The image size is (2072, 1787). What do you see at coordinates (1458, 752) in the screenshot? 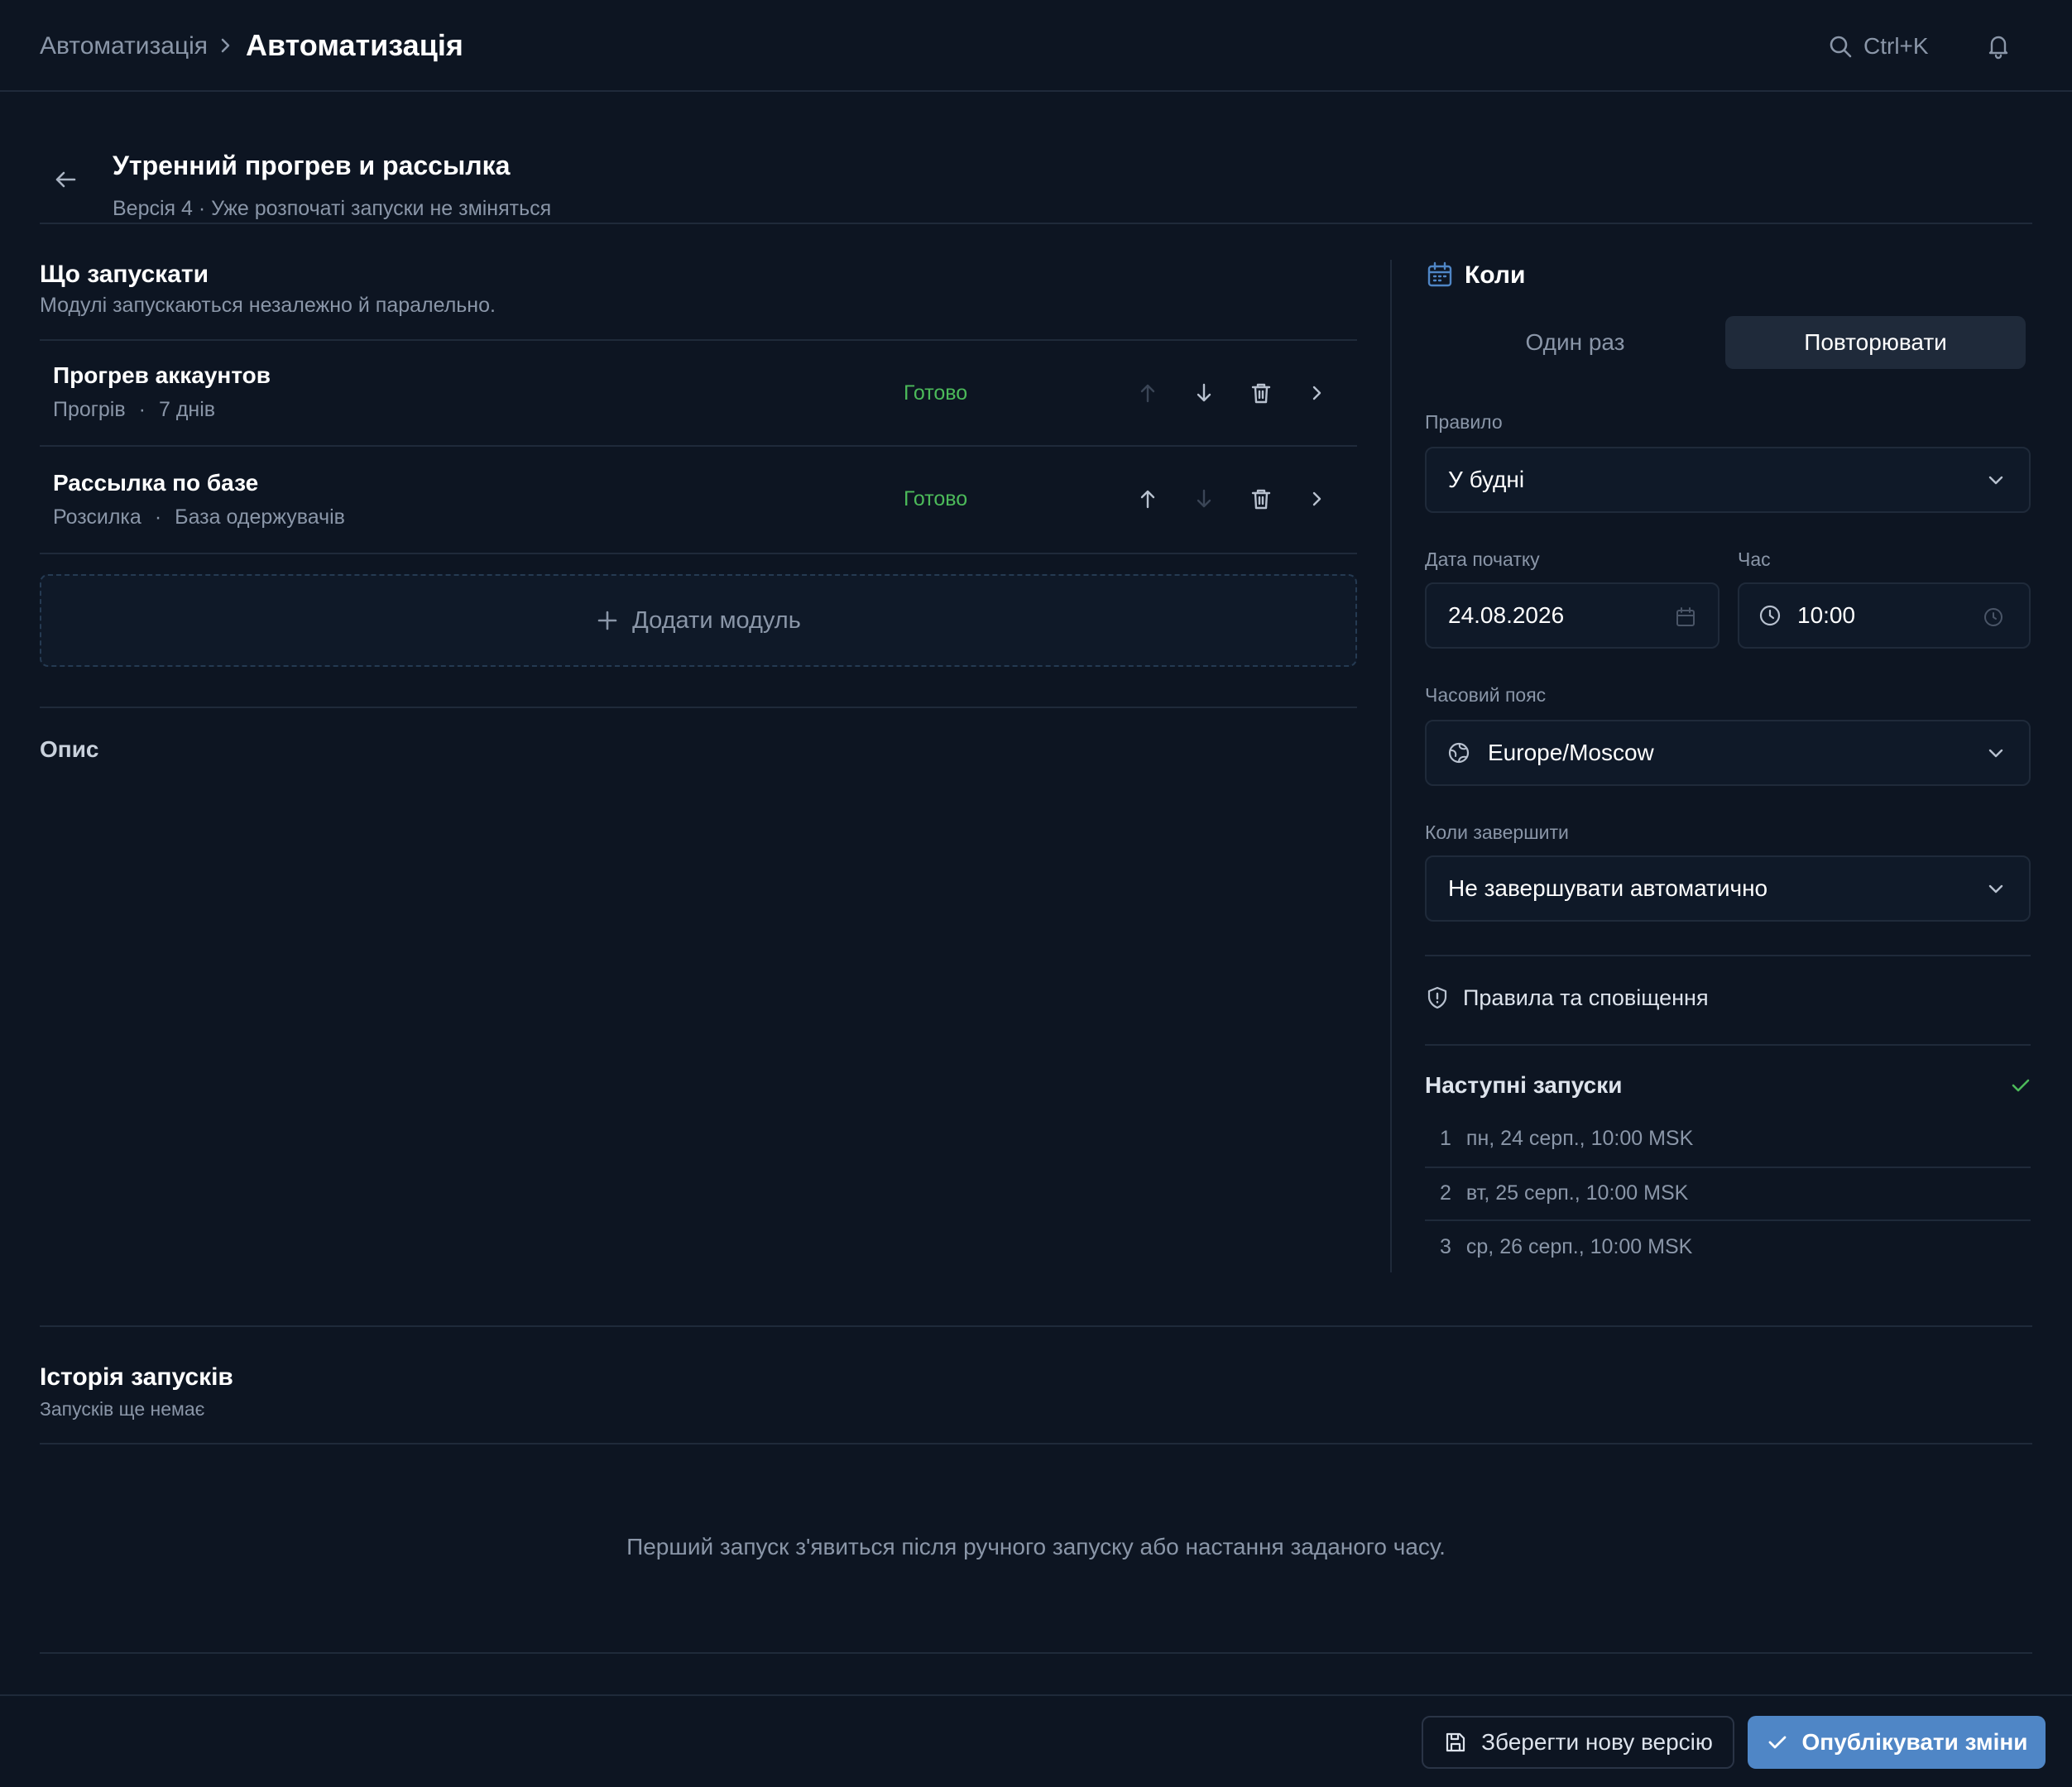
I see `globe-icon` at bounding box center [1458, 752].